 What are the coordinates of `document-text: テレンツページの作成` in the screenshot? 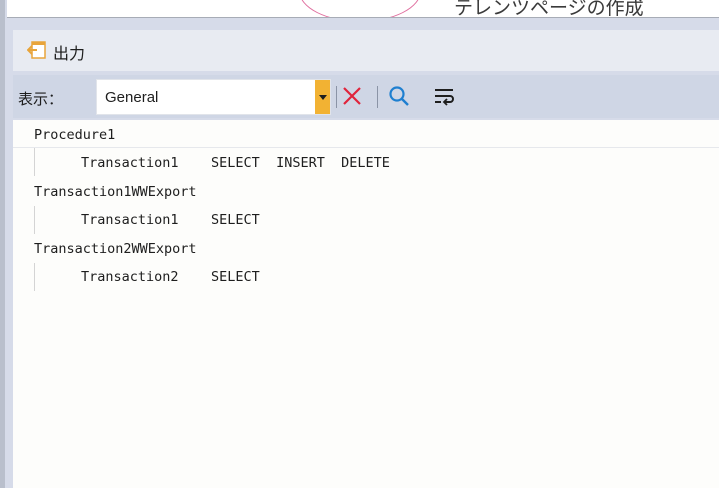 It's located at (549, 9).